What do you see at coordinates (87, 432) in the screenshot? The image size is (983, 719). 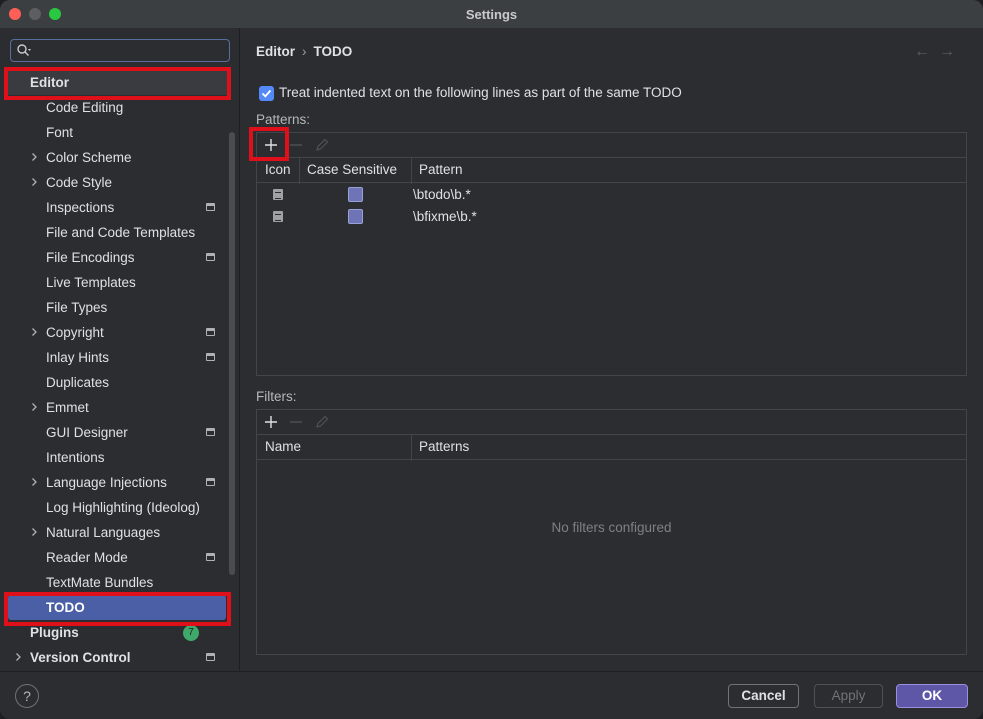 I see `sidebar-item-label: GUI Designer` at bounding box center [87, 432].